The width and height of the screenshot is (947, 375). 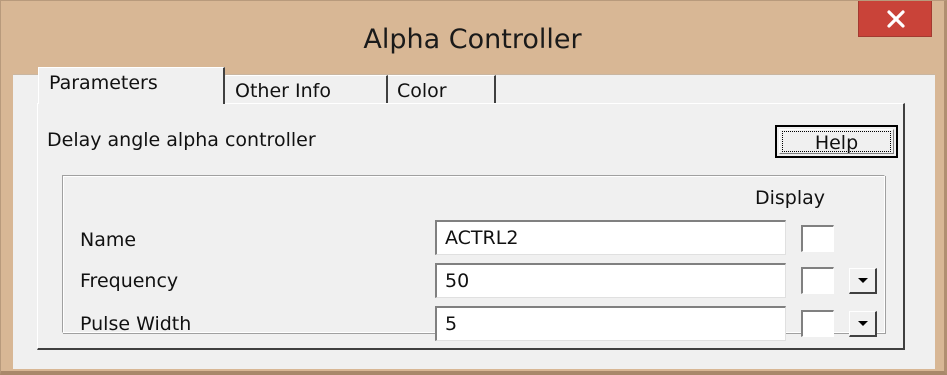 I want to click on pulse-width-dropdown-button, so click(x=863, y=324).